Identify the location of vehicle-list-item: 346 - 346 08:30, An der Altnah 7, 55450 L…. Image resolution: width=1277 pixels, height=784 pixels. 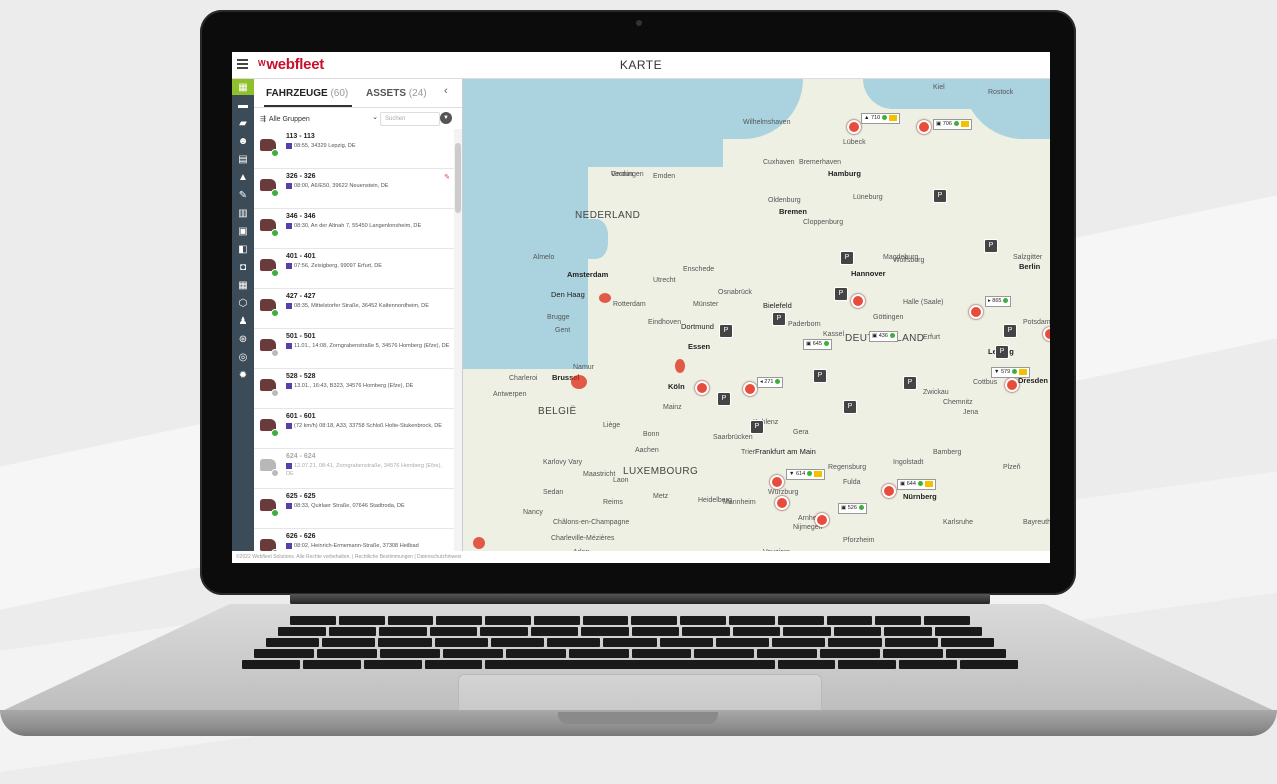
(354, 229).